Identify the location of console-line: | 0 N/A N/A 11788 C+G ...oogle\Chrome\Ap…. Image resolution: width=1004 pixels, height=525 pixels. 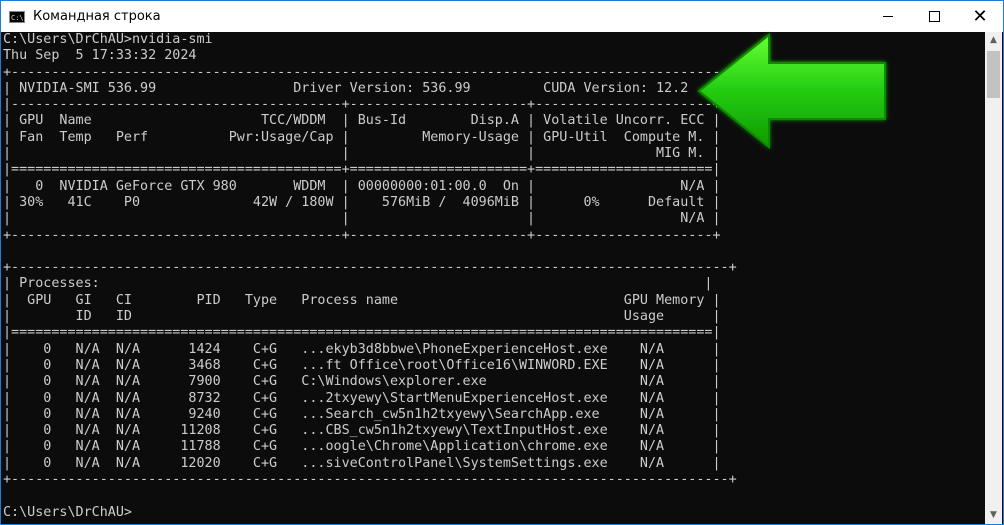
(362, 447).